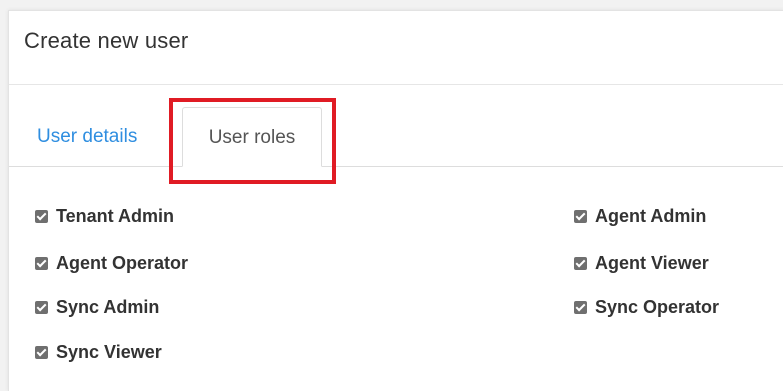 Image resolution: width=783 pixels, height=391 pixels. I want to click on role-agent-viewer: Agent Viewer, so click(641, 263).